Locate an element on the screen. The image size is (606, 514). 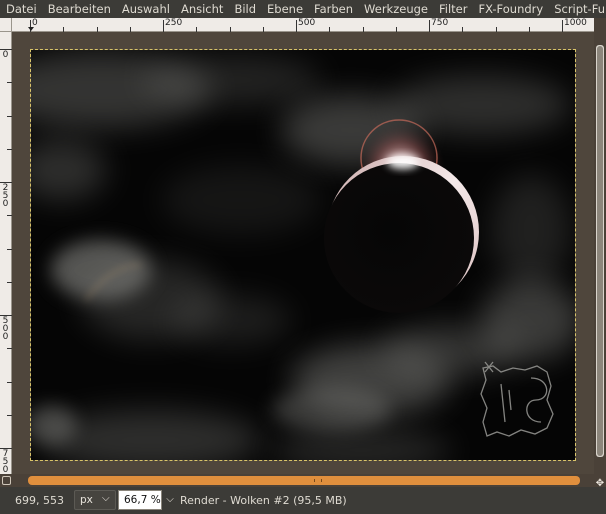
vertical-ruler: 0 250 500 750 is located at coordinates (6, 253).